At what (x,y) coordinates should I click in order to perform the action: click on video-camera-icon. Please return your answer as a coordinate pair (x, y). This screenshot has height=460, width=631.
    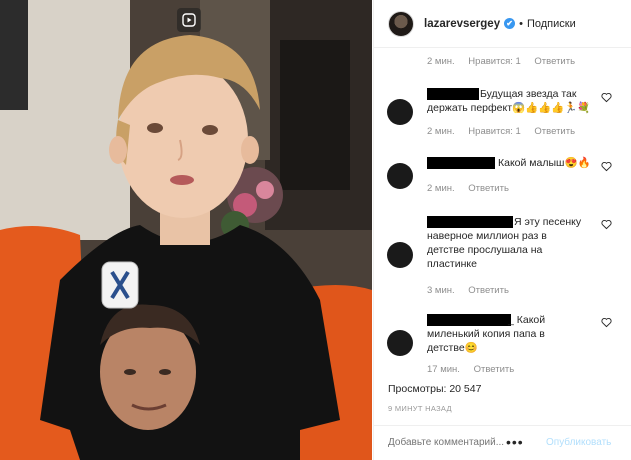
    Looking at the image, I should click on (189, 20).